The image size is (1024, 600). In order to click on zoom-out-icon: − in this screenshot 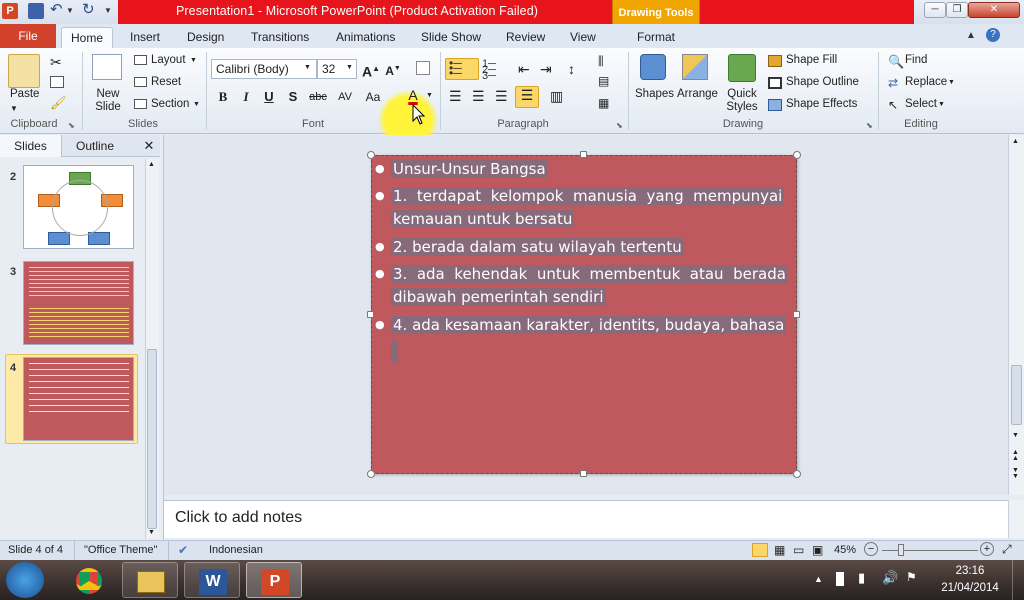, I will do `click(871, 549)`.